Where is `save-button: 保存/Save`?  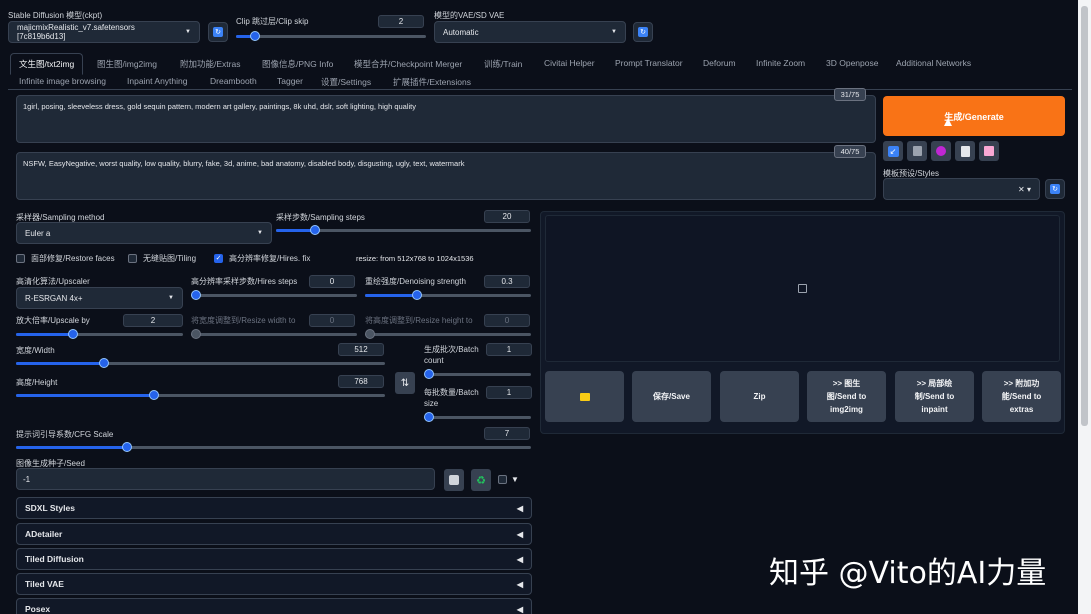 save-button: 保存/Save is located at coordinates (671, 396).